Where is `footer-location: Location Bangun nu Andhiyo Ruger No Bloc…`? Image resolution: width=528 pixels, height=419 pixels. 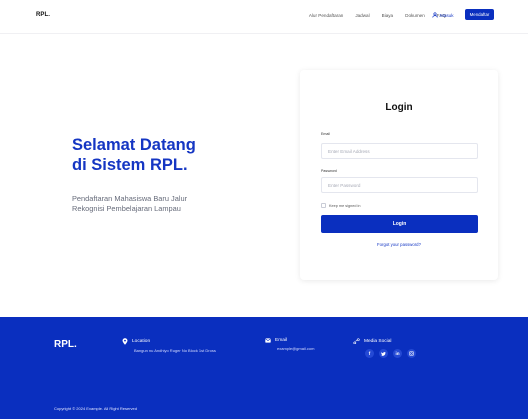 footer-location: Location Bangun nu Andhiyo Ruger No Bloc… is located at coordinates (169, 345).